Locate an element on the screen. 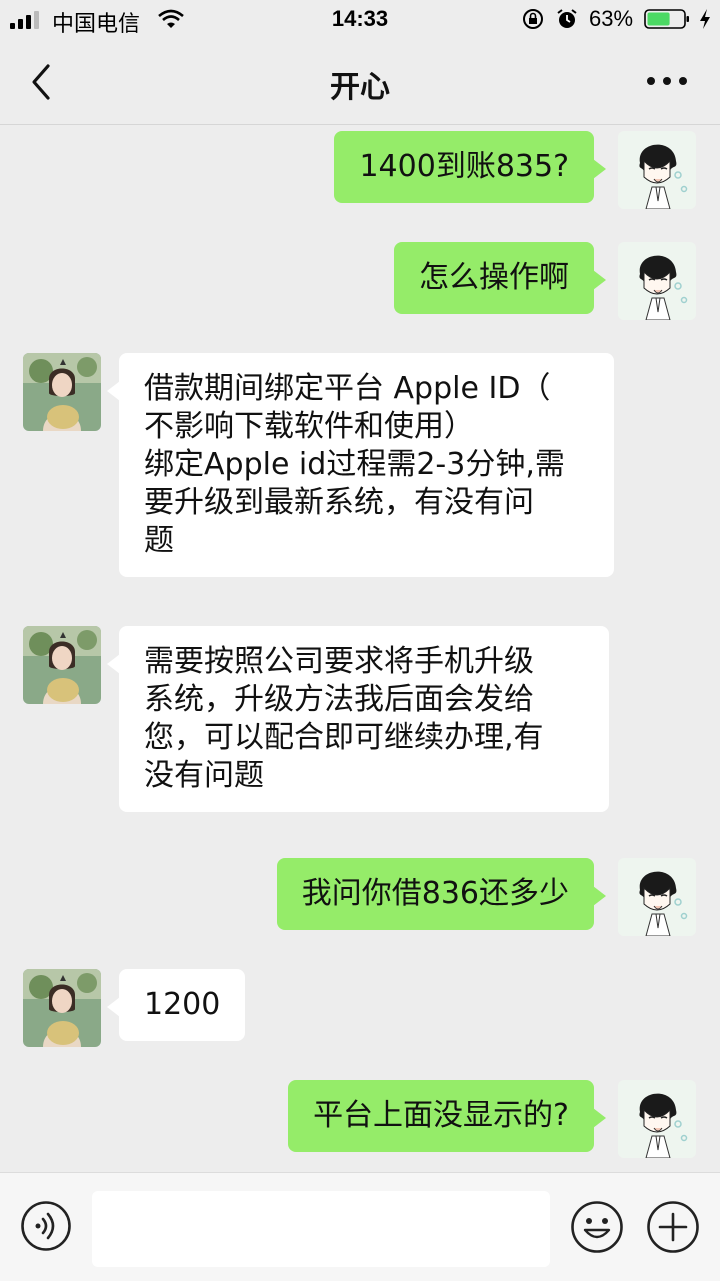 This screenshot has width=720, height=1281. alarm-icon is located at coordinates (567, 18).